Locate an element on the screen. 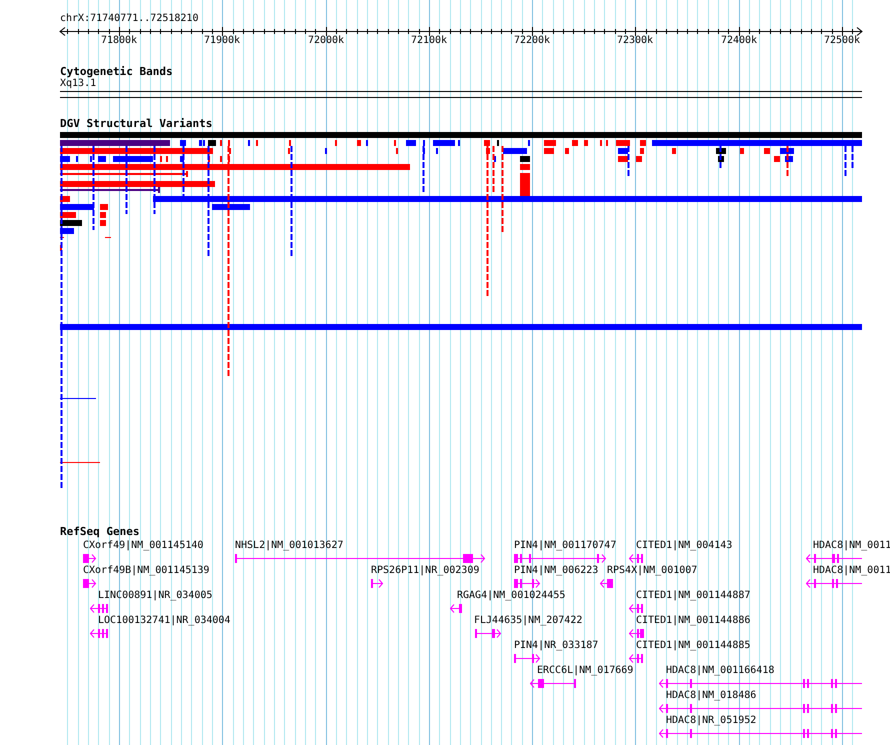  gene-label: CITED1|NM_001144887 is located at coordinates (693, 596).